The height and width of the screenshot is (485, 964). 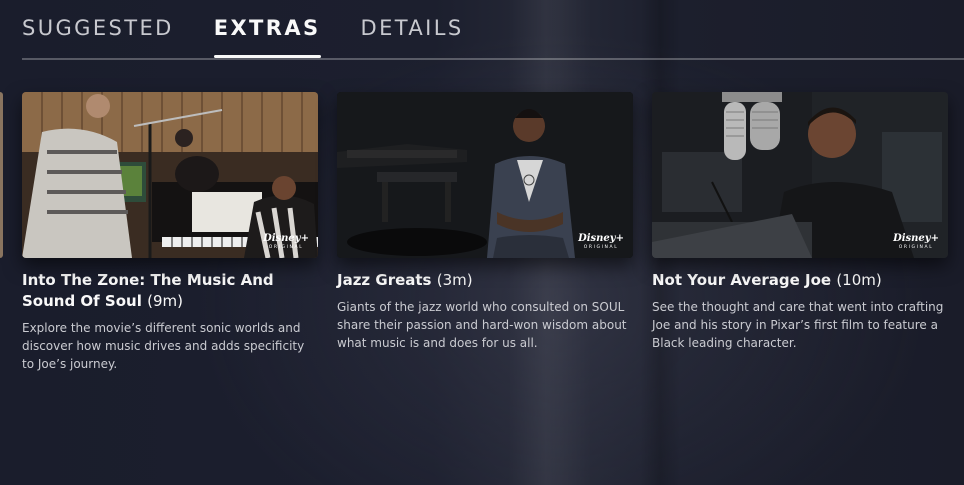 What do you see at coordinates (454, 280) in the screenshot?
I see `extra-duration: (3m)` at bounding box center [454, 280].